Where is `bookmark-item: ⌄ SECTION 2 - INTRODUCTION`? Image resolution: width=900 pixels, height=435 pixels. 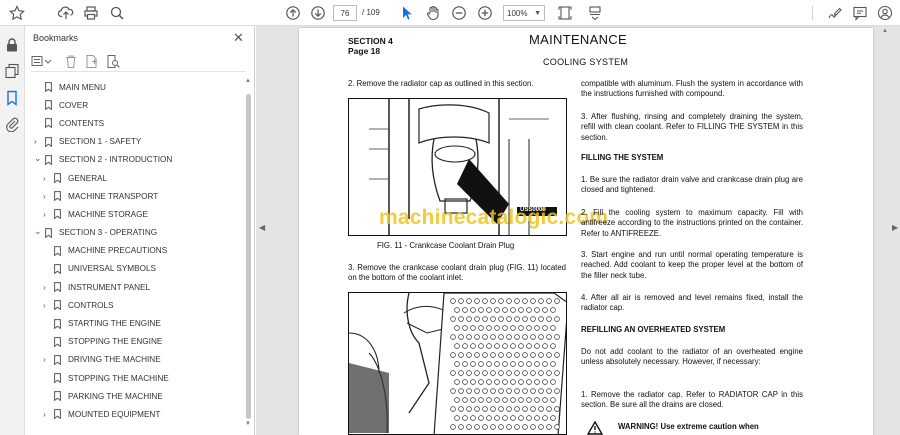
bookmark-item: ⌄ SECTION 2 - INTRODUCTION is located at coordinates (135, 160).